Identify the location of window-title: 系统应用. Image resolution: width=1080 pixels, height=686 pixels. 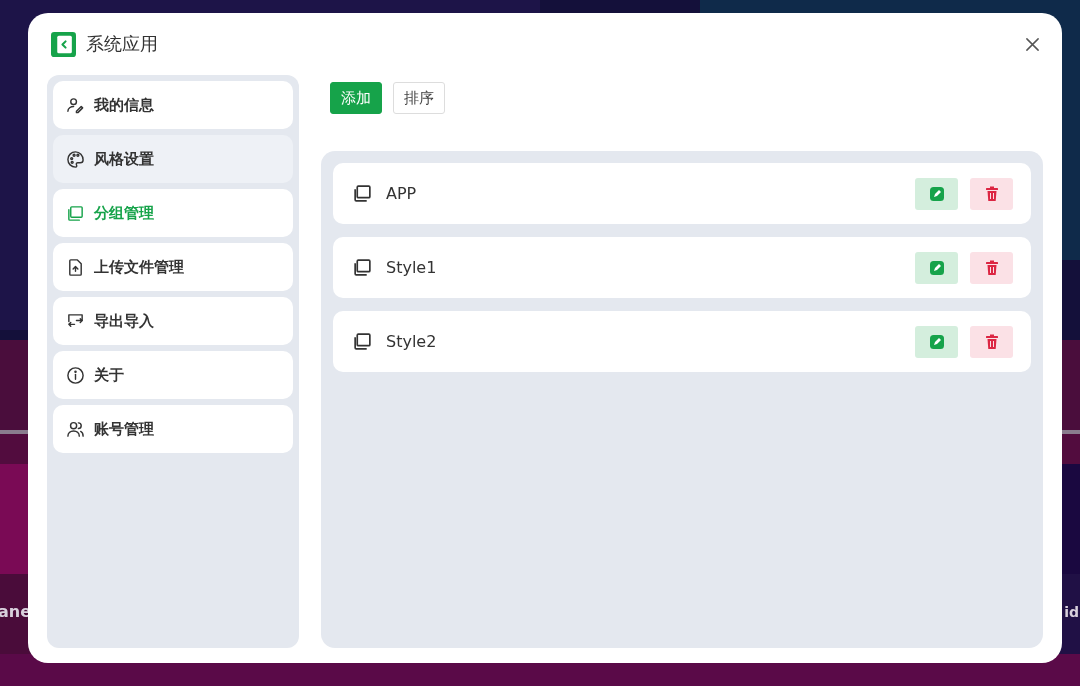
(122, 44).